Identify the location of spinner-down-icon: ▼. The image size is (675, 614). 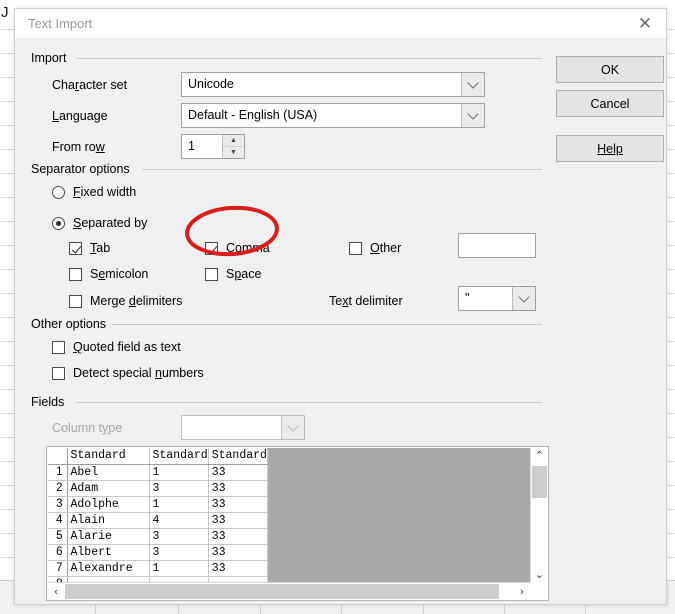
(233, 152).